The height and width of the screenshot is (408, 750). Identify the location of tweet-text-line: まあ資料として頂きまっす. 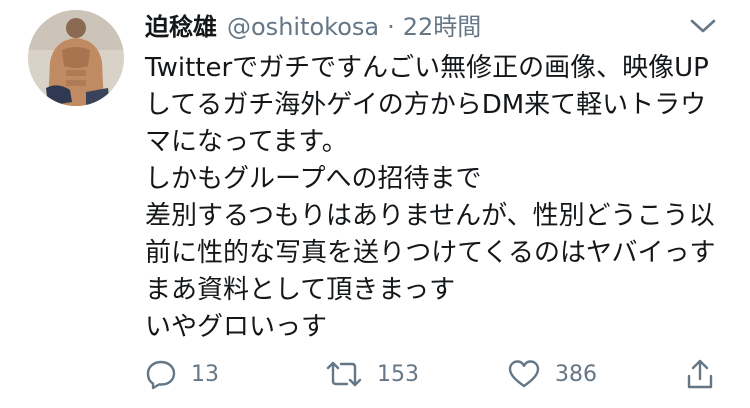
(300, 290).